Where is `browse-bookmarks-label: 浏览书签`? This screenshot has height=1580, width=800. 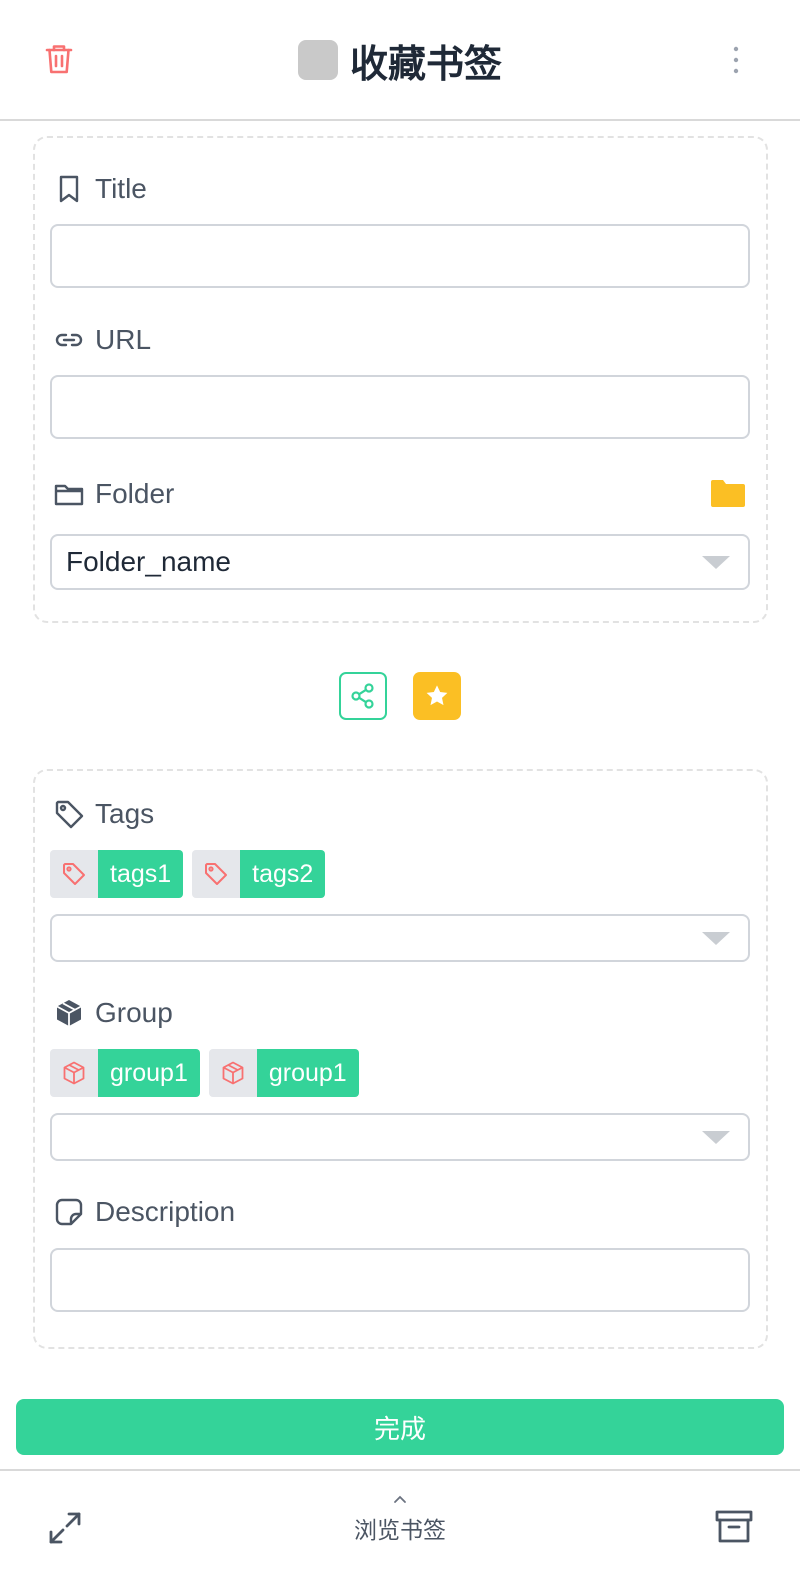
browse-bookmarks-label: 浏览书签 is located at coordinates (400, 1531).